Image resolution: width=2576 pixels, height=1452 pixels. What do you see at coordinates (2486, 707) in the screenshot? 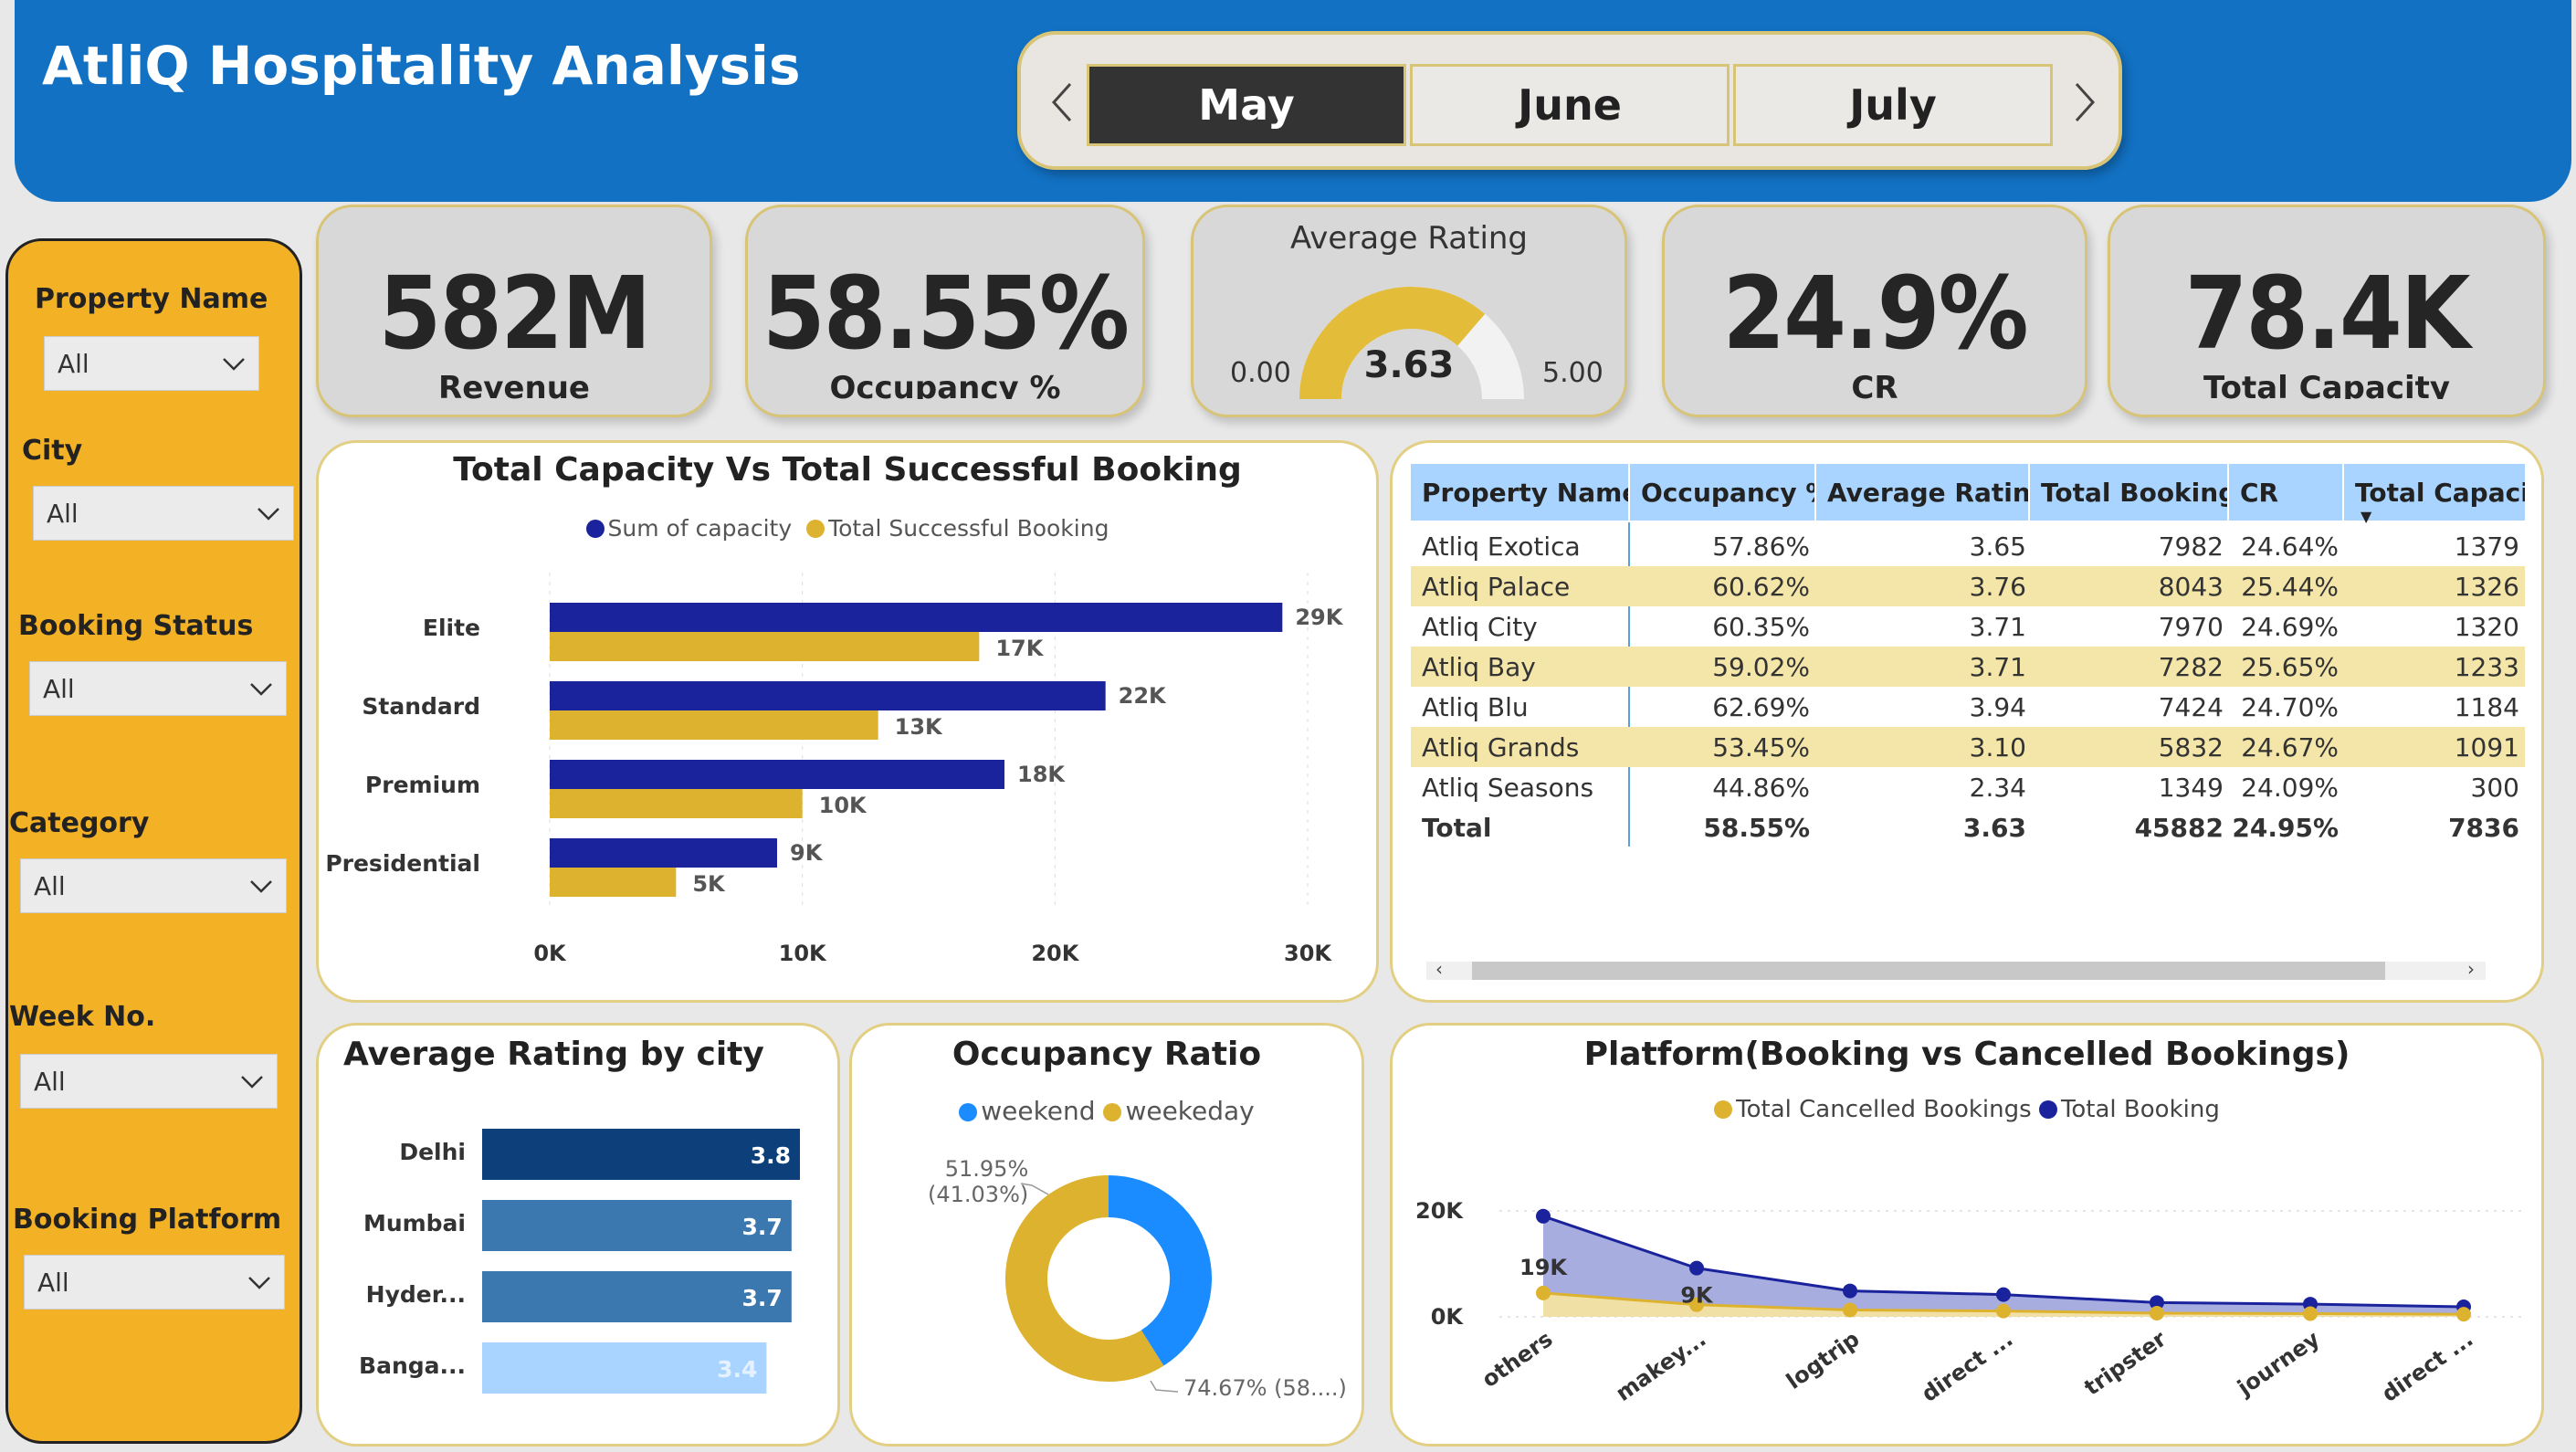
I see `table-cell: 1184` at bounding box center [2486, 707].